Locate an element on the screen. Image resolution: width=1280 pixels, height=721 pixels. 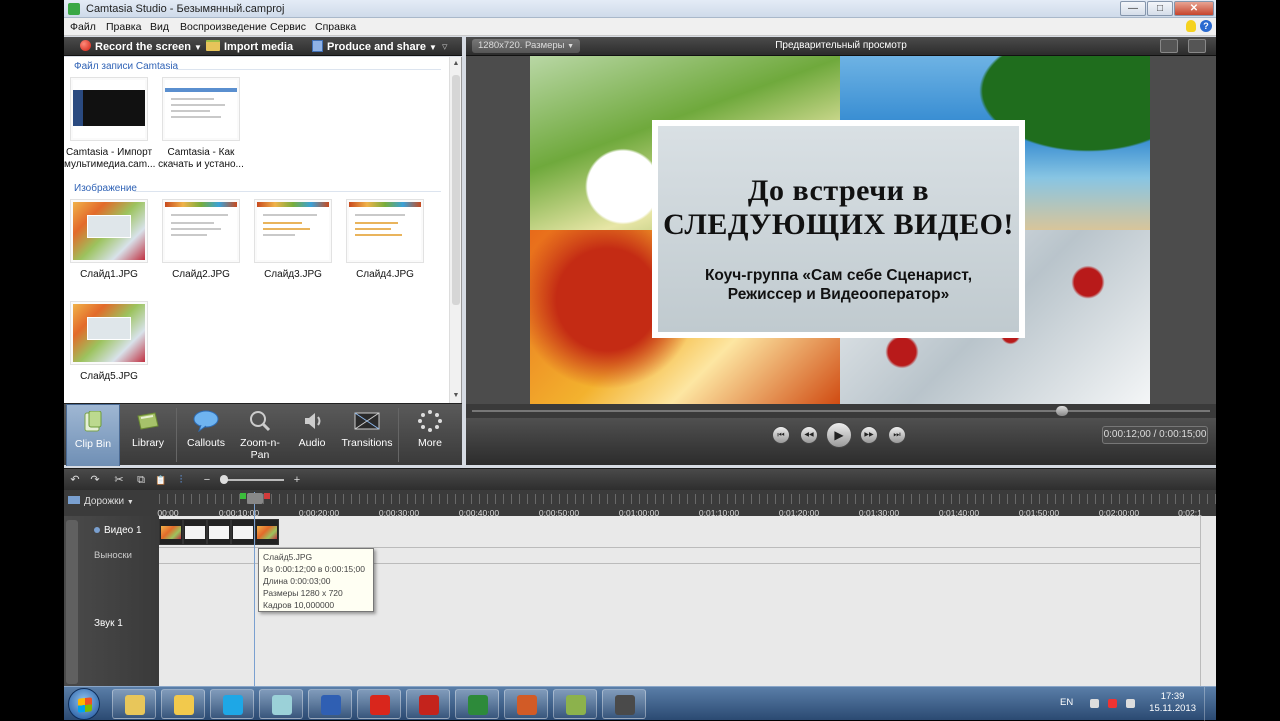
in-marker is located at coordinates (243, 496).